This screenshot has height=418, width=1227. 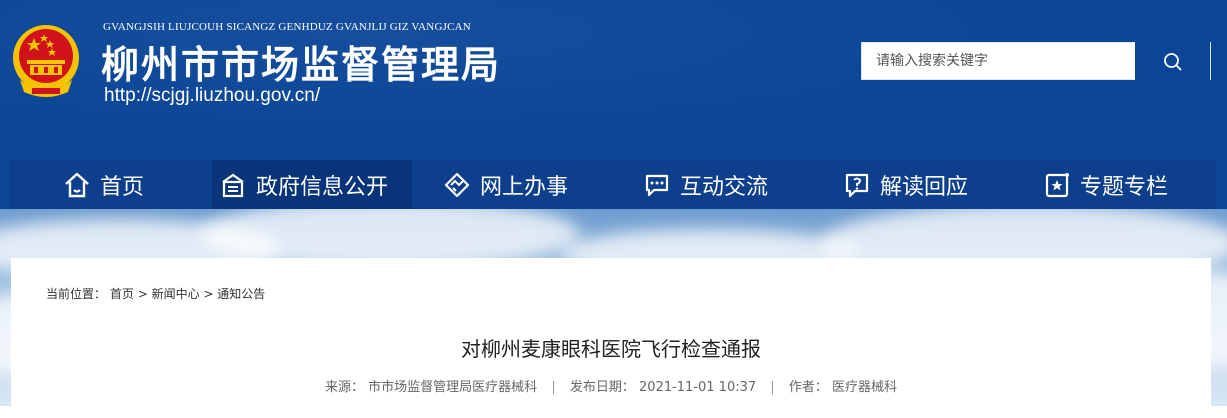 I want to click on site-url: http://scjgj.liuzhou.gov.cn/, so click(x=212, y=96).